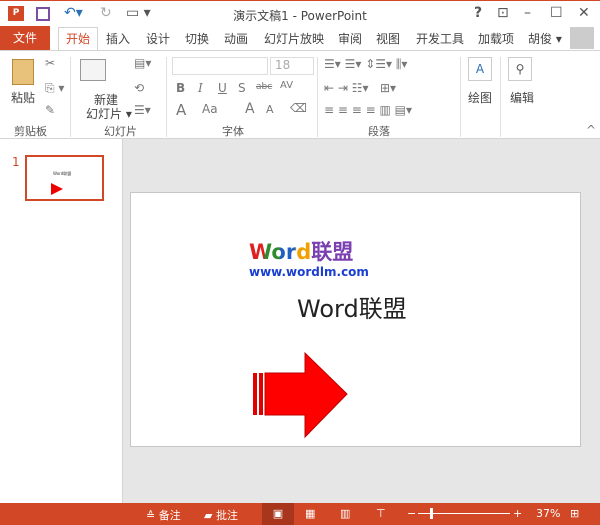 The width and height of the screenshot is (600, 525). Describe the element at coordinates (352, 306) in the screenshot. I see `slide-title-textbox: Word联盟` at that location.